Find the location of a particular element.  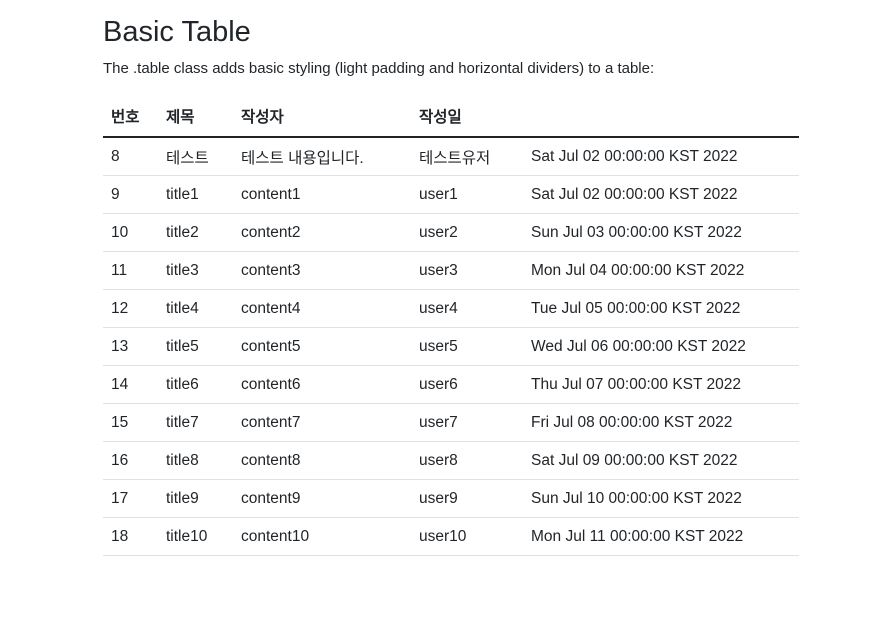

header-author: 작성자 is located at coordinates (322, 117).